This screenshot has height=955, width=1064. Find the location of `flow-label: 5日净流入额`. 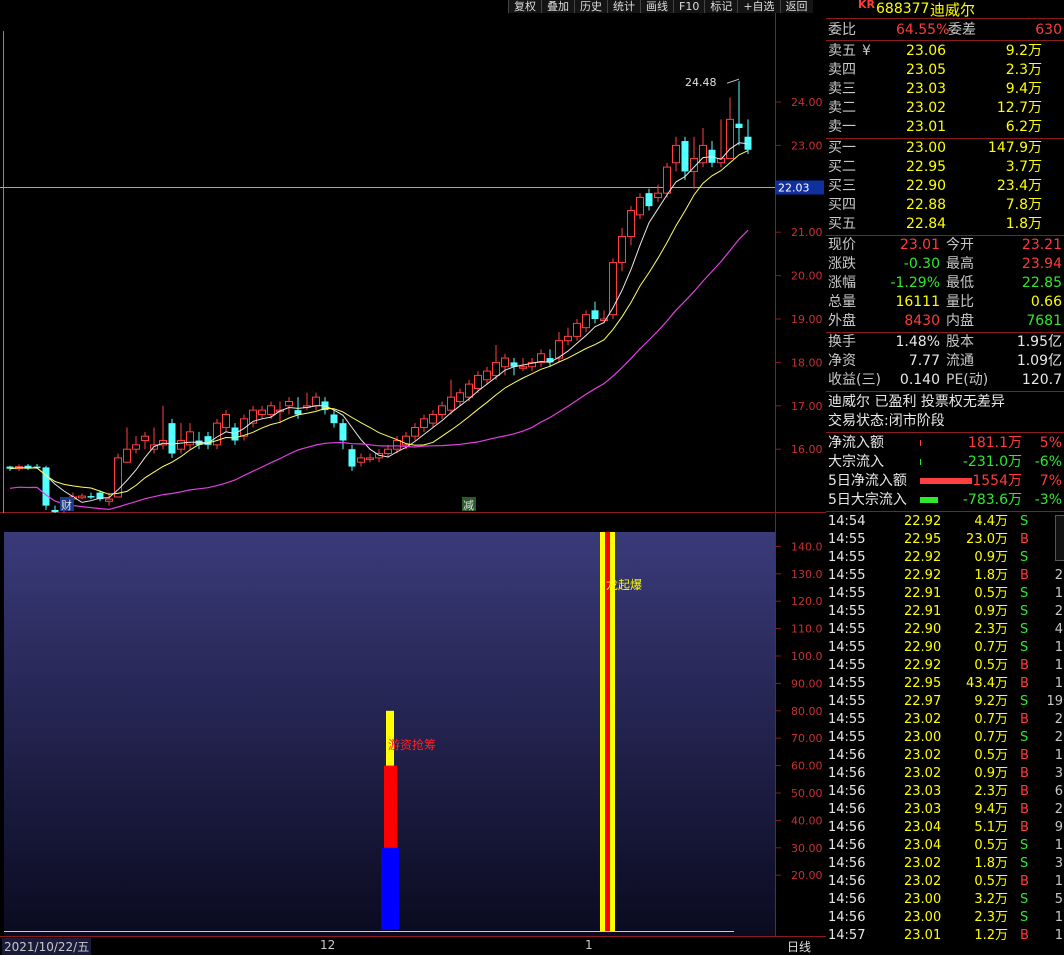

flow-label: 5日净流入额 is located at coordinates (867, 481).